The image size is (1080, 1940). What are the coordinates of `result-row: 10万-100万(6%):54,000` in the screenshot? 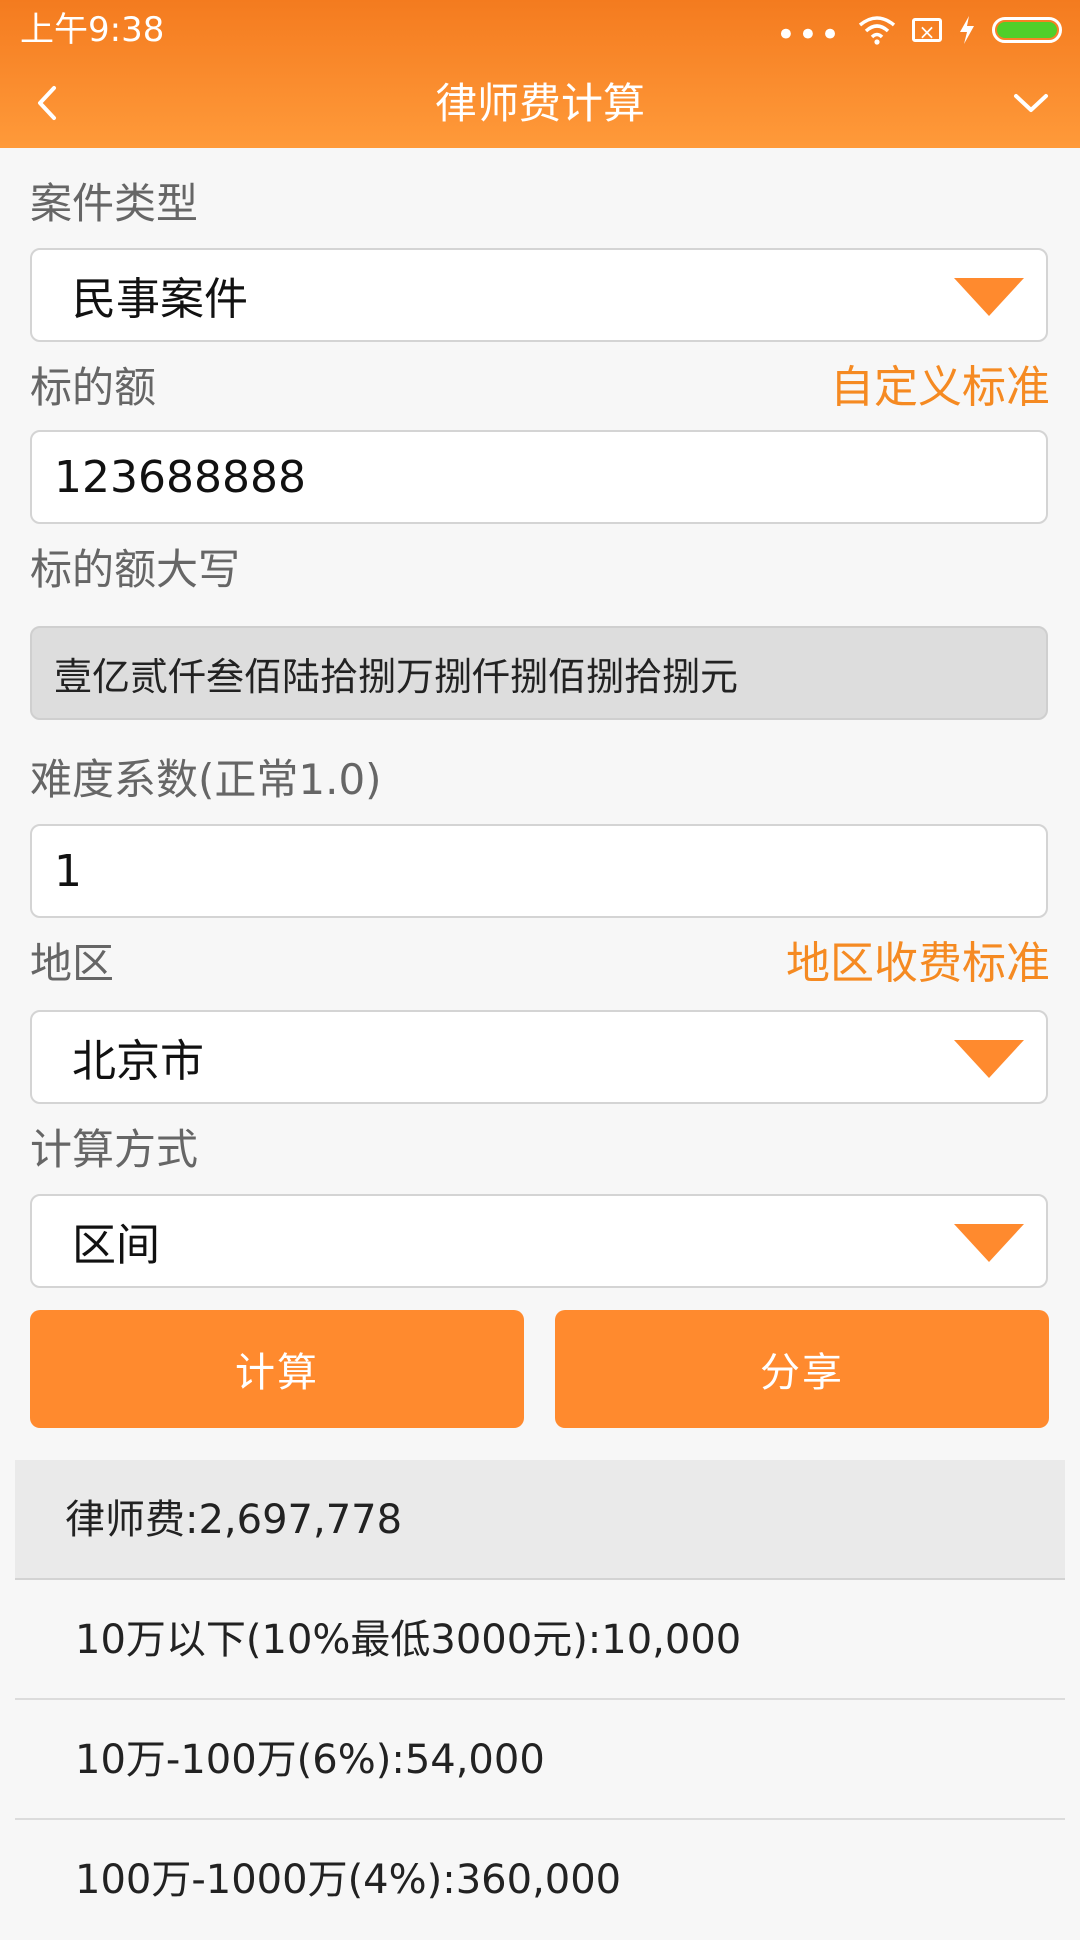 It's located at (540, 1760).